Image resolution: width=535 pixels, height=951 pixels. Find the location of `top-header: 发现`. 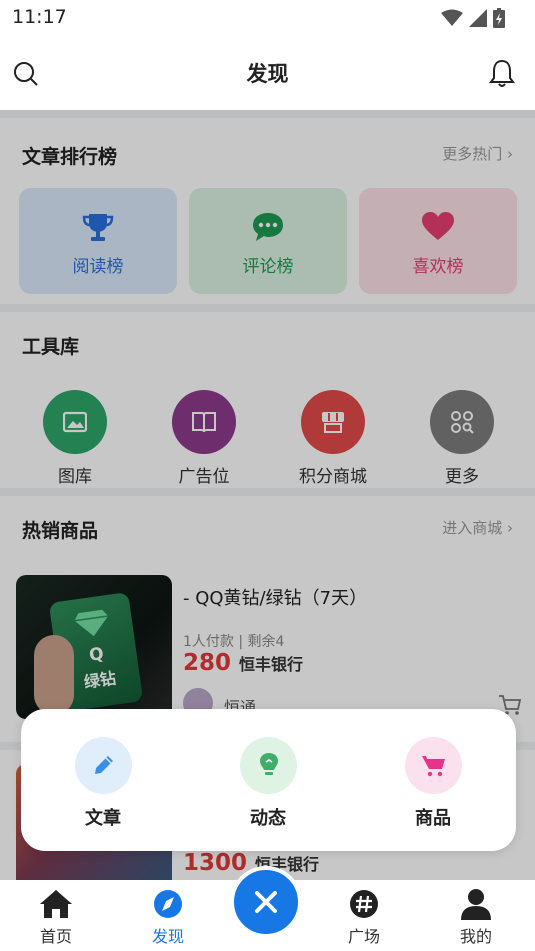

top-header: 发现 is located at coordinates (267, 73).